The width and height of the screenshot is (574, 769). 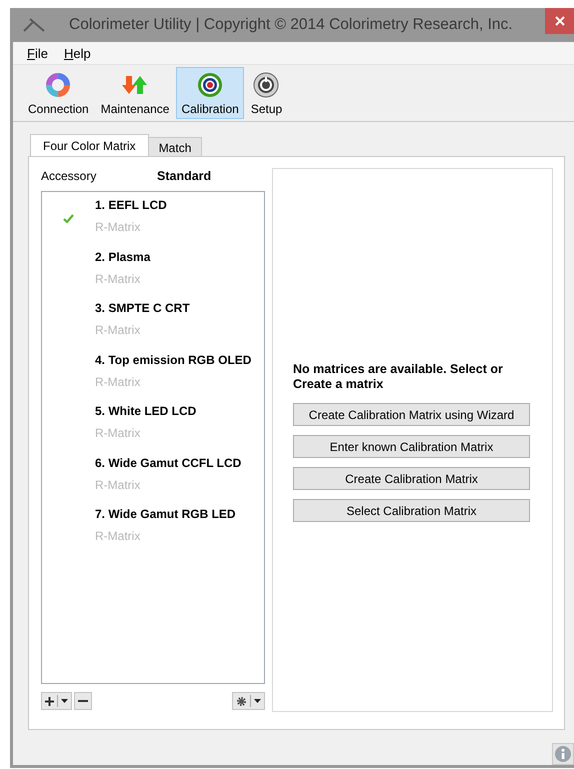 What do you see at coordinates (34, 25) in the screenshot?
I see `app-icon` at bounding box center [34, 25].